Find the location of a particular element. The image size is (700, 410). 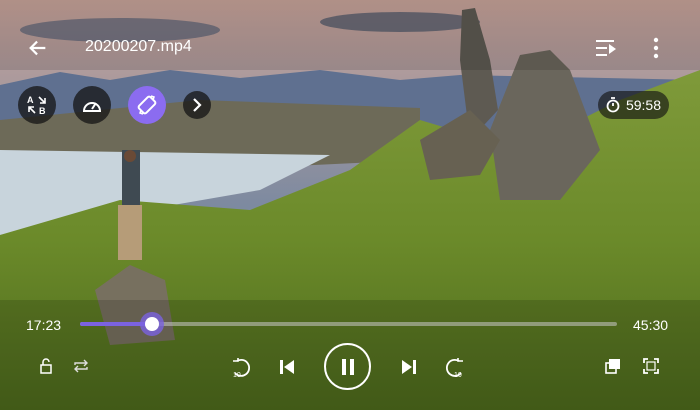

repeat-button is located at coordinates (81, 366).